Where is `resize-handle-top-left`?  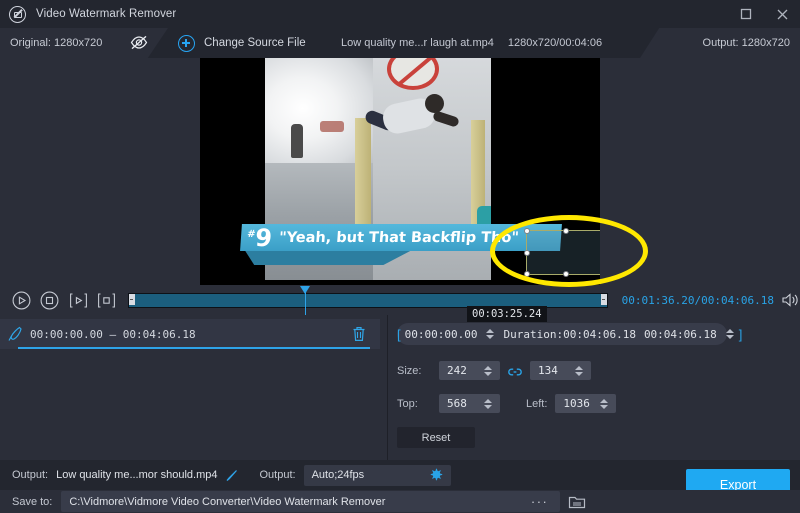
resize-handle-top-left is located at coordinates (527, 231).